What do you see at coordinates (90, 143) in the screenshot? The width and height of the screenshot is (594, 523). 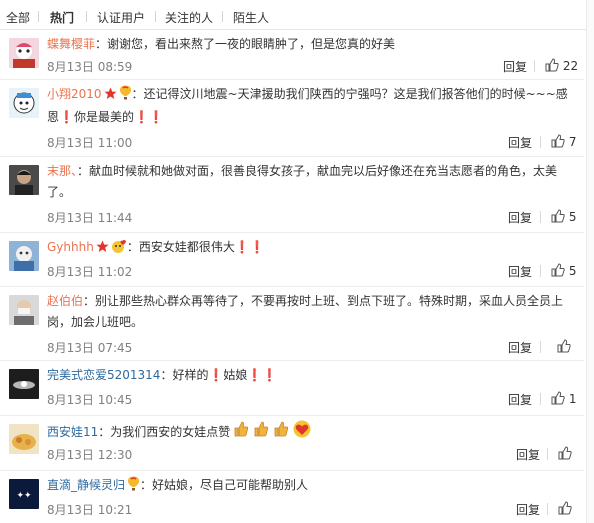 I see `comment-time: 8月13日 11:00` at bounding box center [90, 143].